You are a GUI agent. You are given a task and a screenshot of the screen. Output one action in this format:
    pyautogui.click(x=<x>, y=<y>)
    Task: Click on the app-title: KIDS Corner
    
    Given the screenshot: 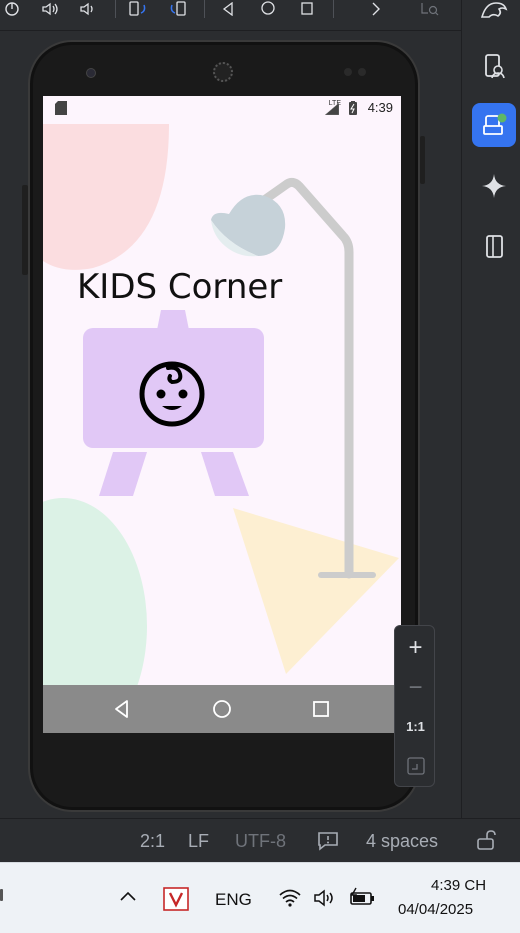 What is the action you would take?
    pyautogui.click(x=180, y=287)
    